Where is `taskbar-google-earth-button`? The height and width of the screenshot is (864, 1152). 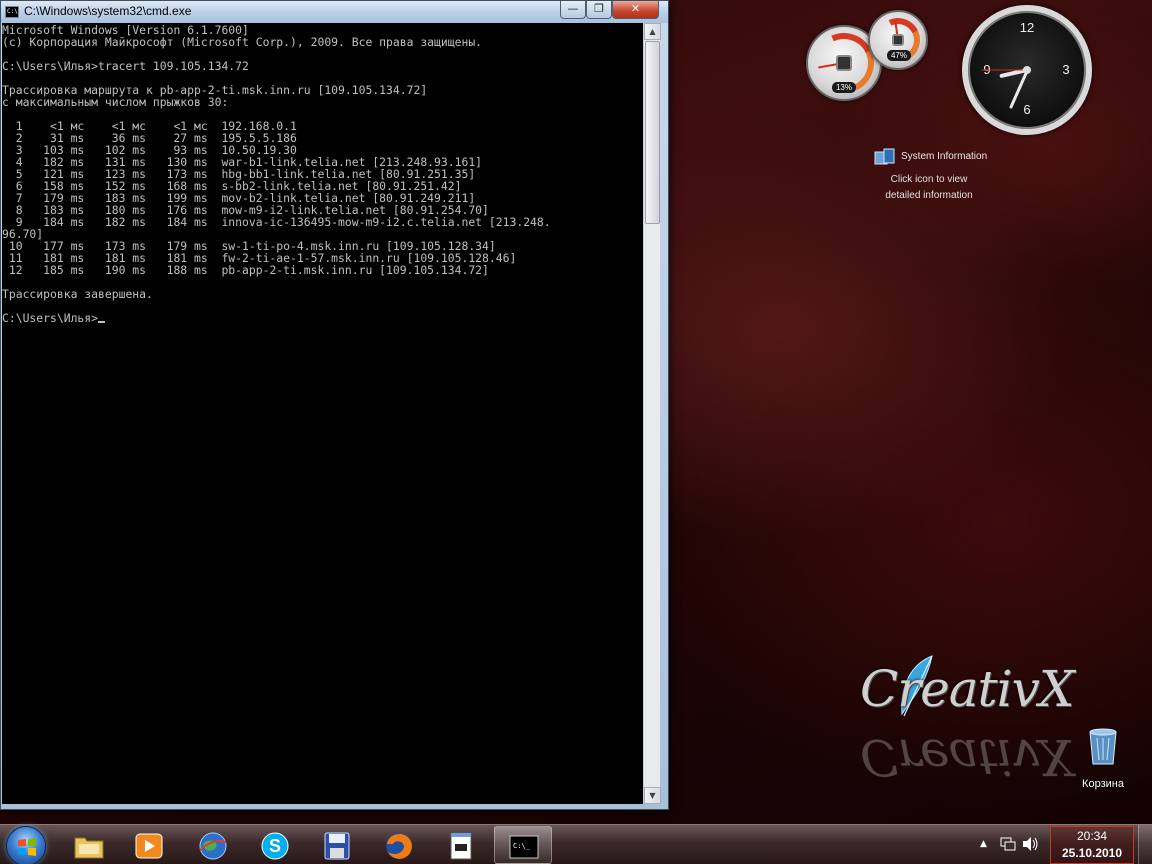 taskbar-google-earth-button is located at coordinates (213, 845).